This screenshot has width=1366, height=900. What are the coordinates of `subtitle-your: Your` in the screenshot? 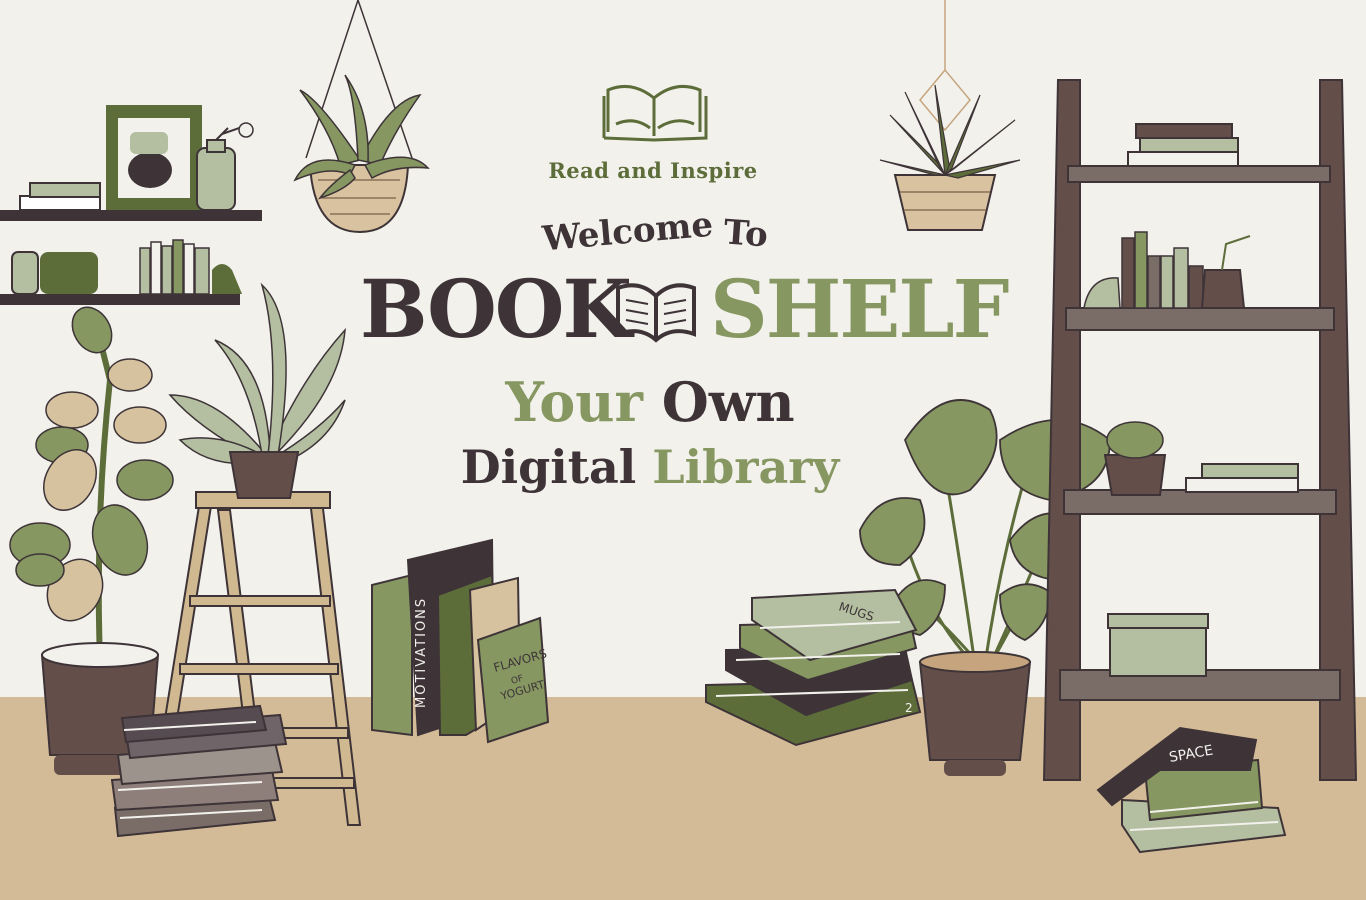 It's located at (574, 402).